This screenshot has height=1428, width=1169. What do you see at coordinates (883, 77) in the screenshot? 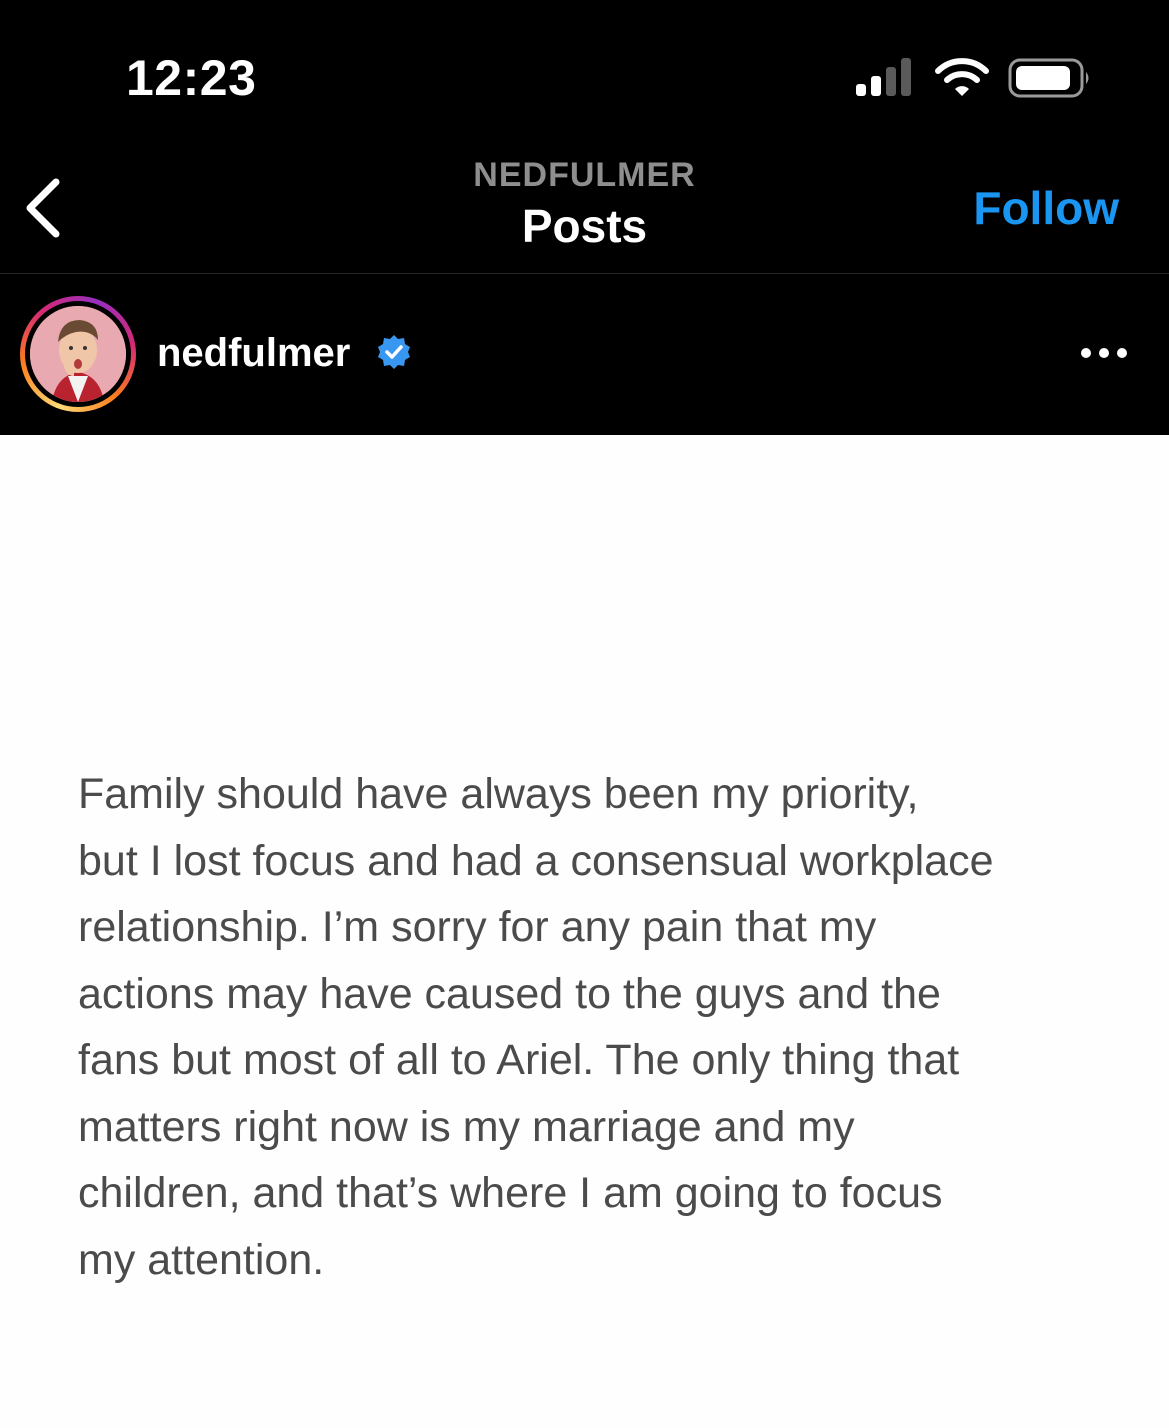
I see `cellular-signal-icon` at bounding box center [883, 77].